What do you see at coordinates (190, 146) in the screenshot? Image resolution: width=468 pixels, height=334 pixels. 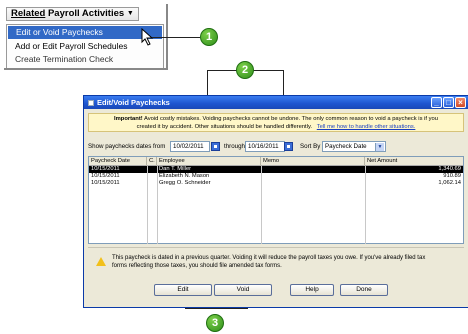 I see `date-from-field: 10/02/2011` at bounding box center [190, 146].